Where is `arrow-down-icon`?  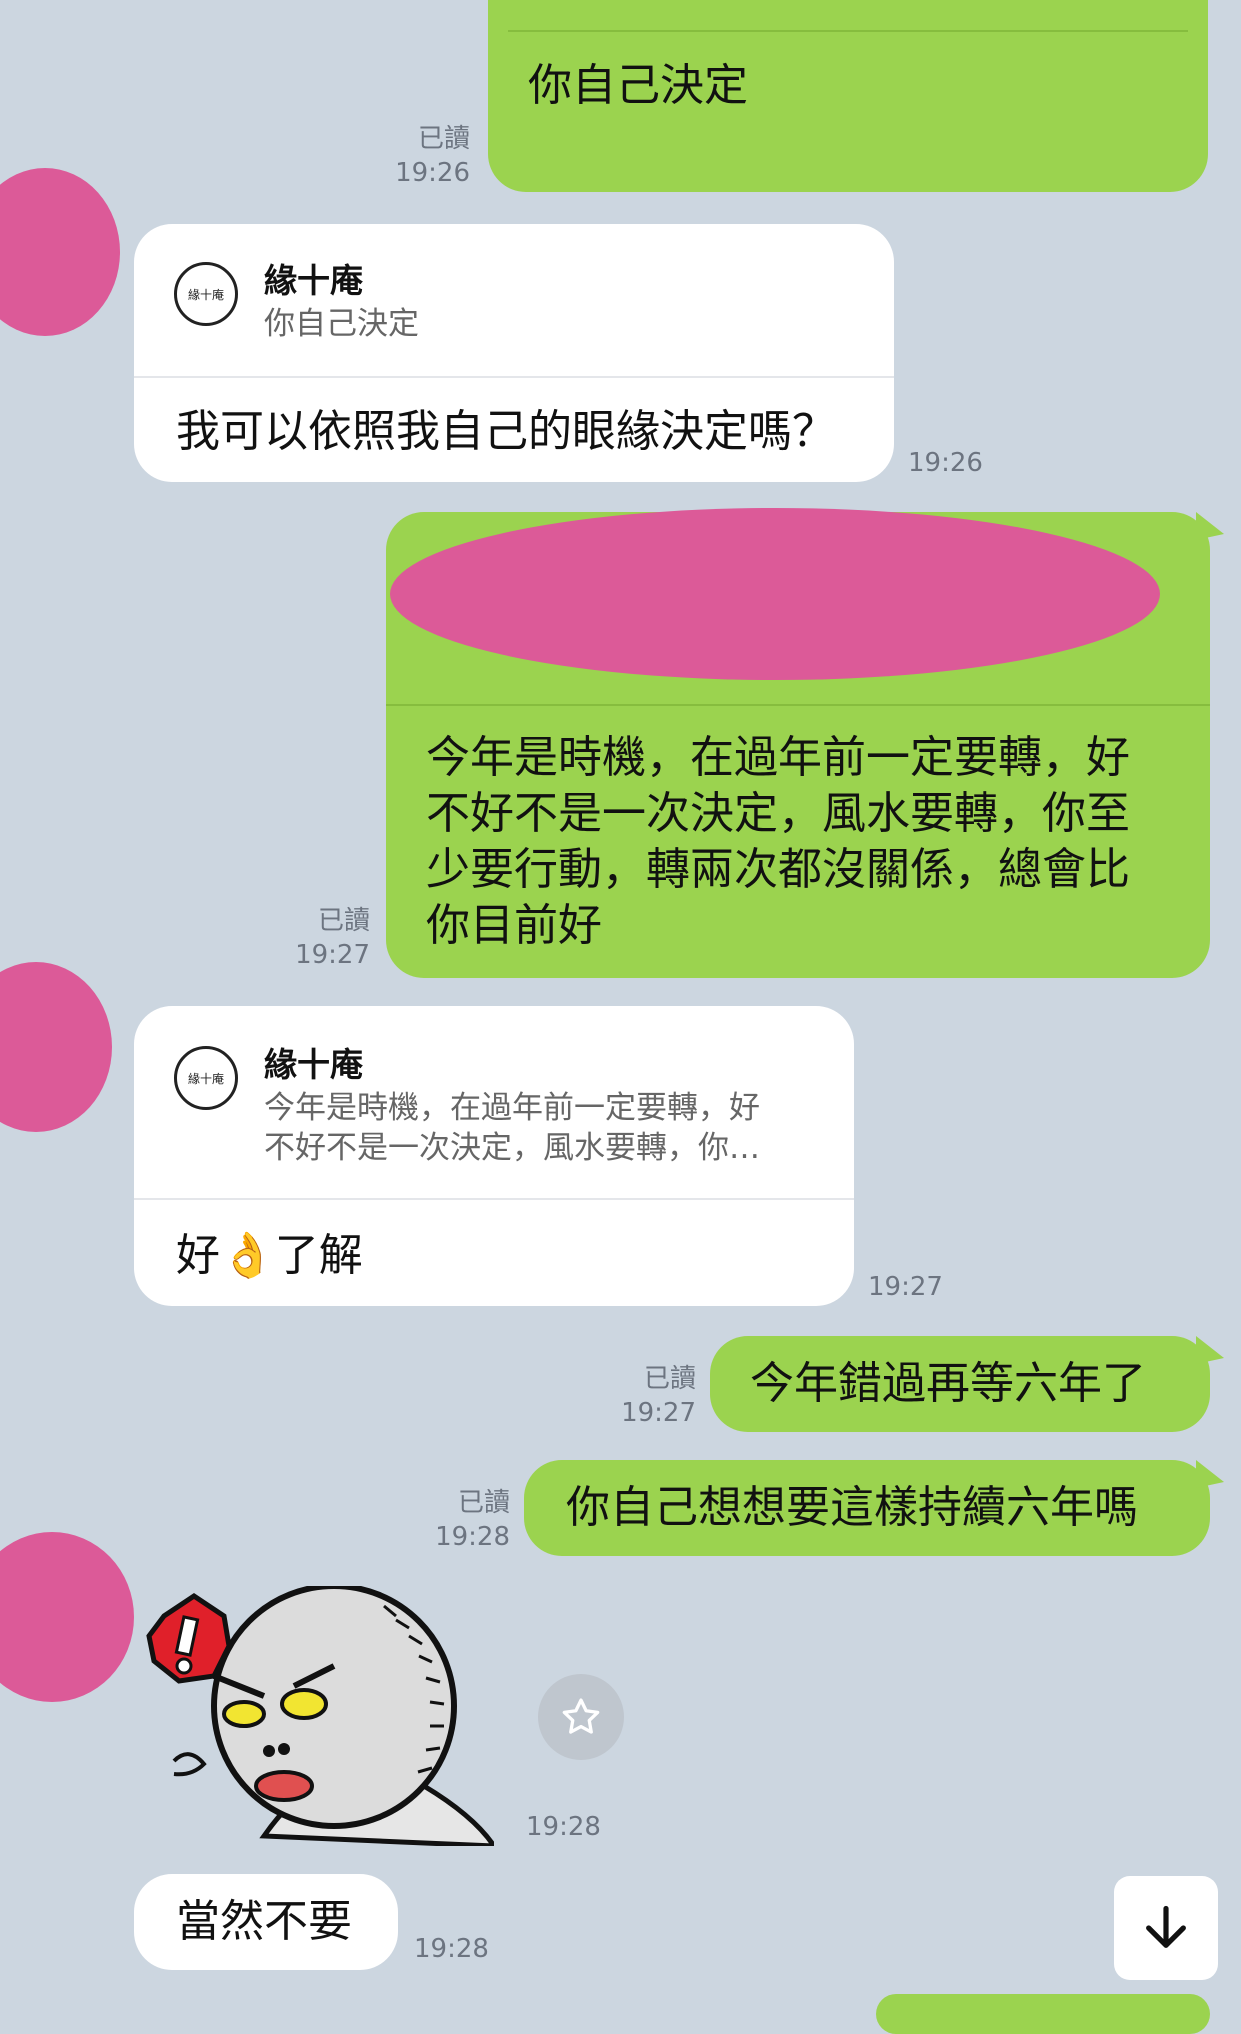 arrow-down-icon is located at coordinates (1166, 1926).